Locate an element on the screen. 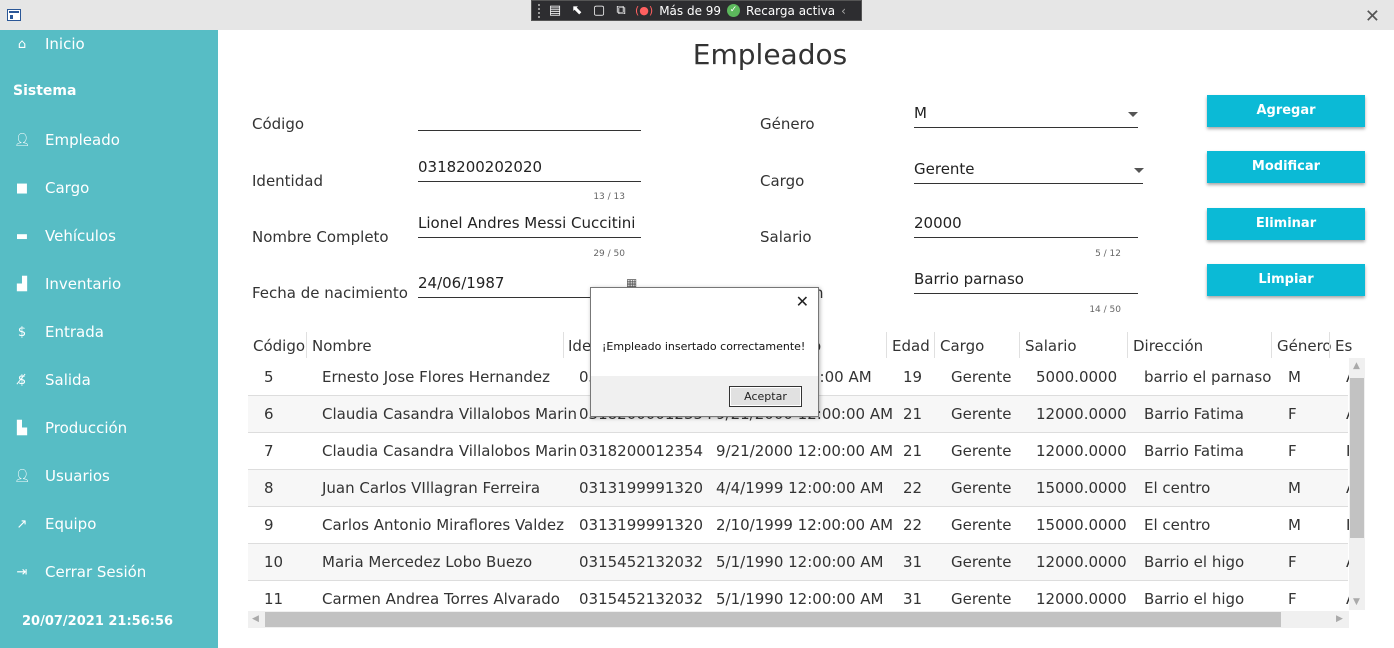  column-header: Nombre is located at coordinates (342, 346).